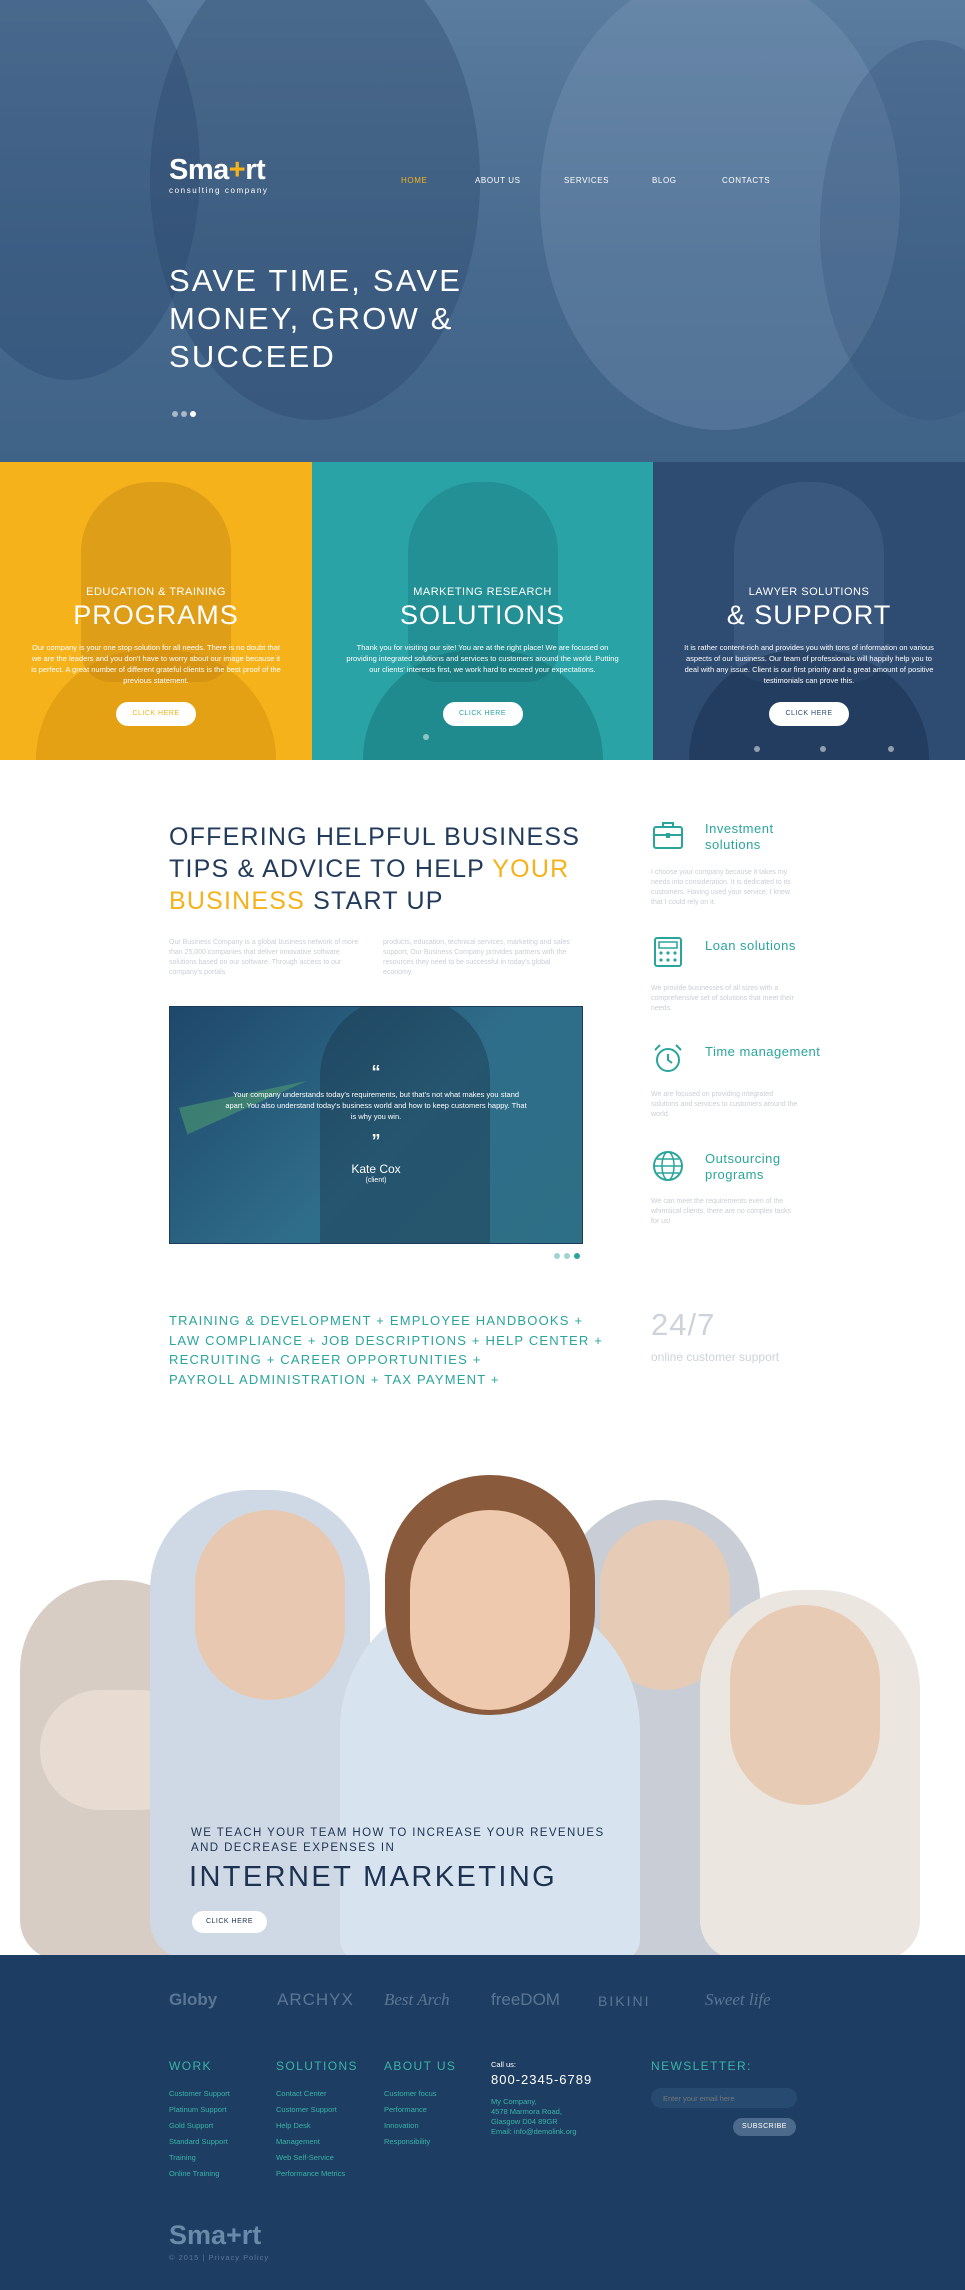  What do you see at coordinates (809, 592) in the screenshot?
I see `panel-kicker: LAWYER SOLUTIONS` at bounding box center [809, 592].